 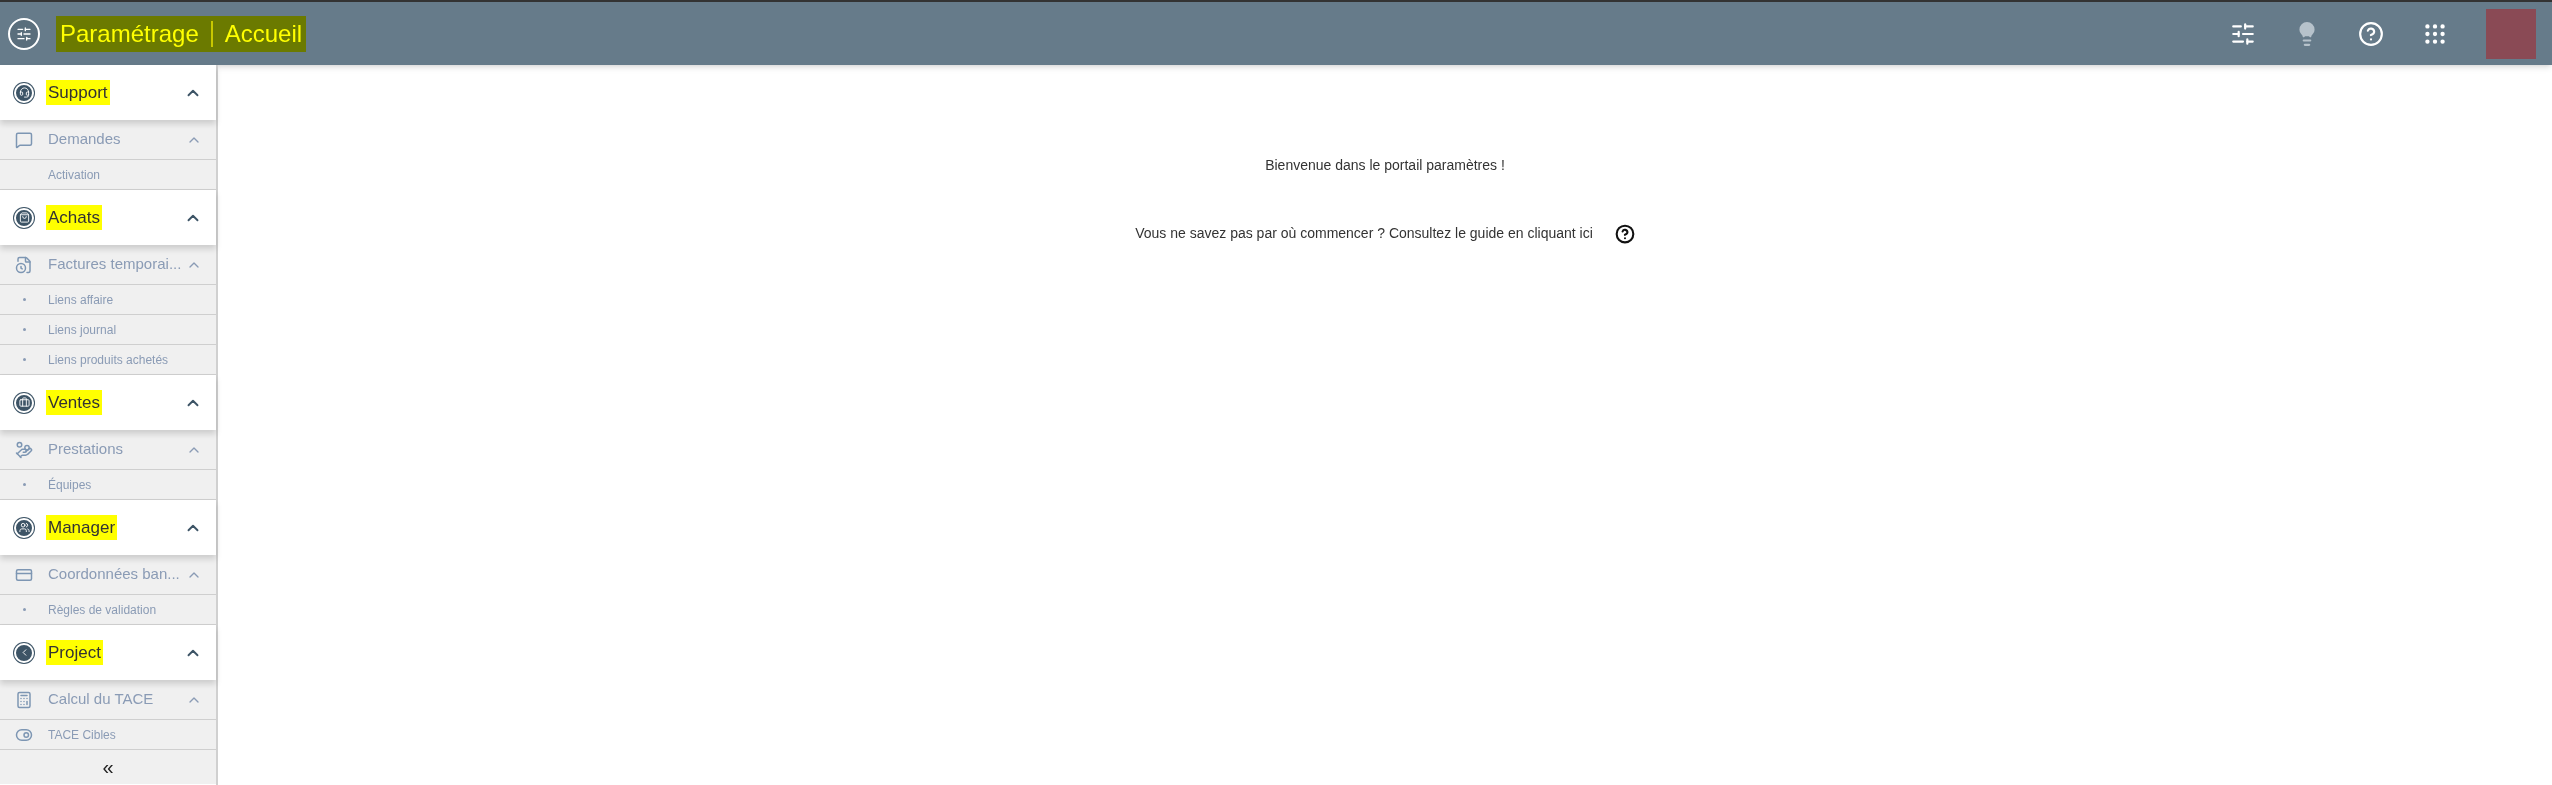 I want to click on welcome-text: Bienvenue dans le portail paramètres !, so click(x=1385, y=165).